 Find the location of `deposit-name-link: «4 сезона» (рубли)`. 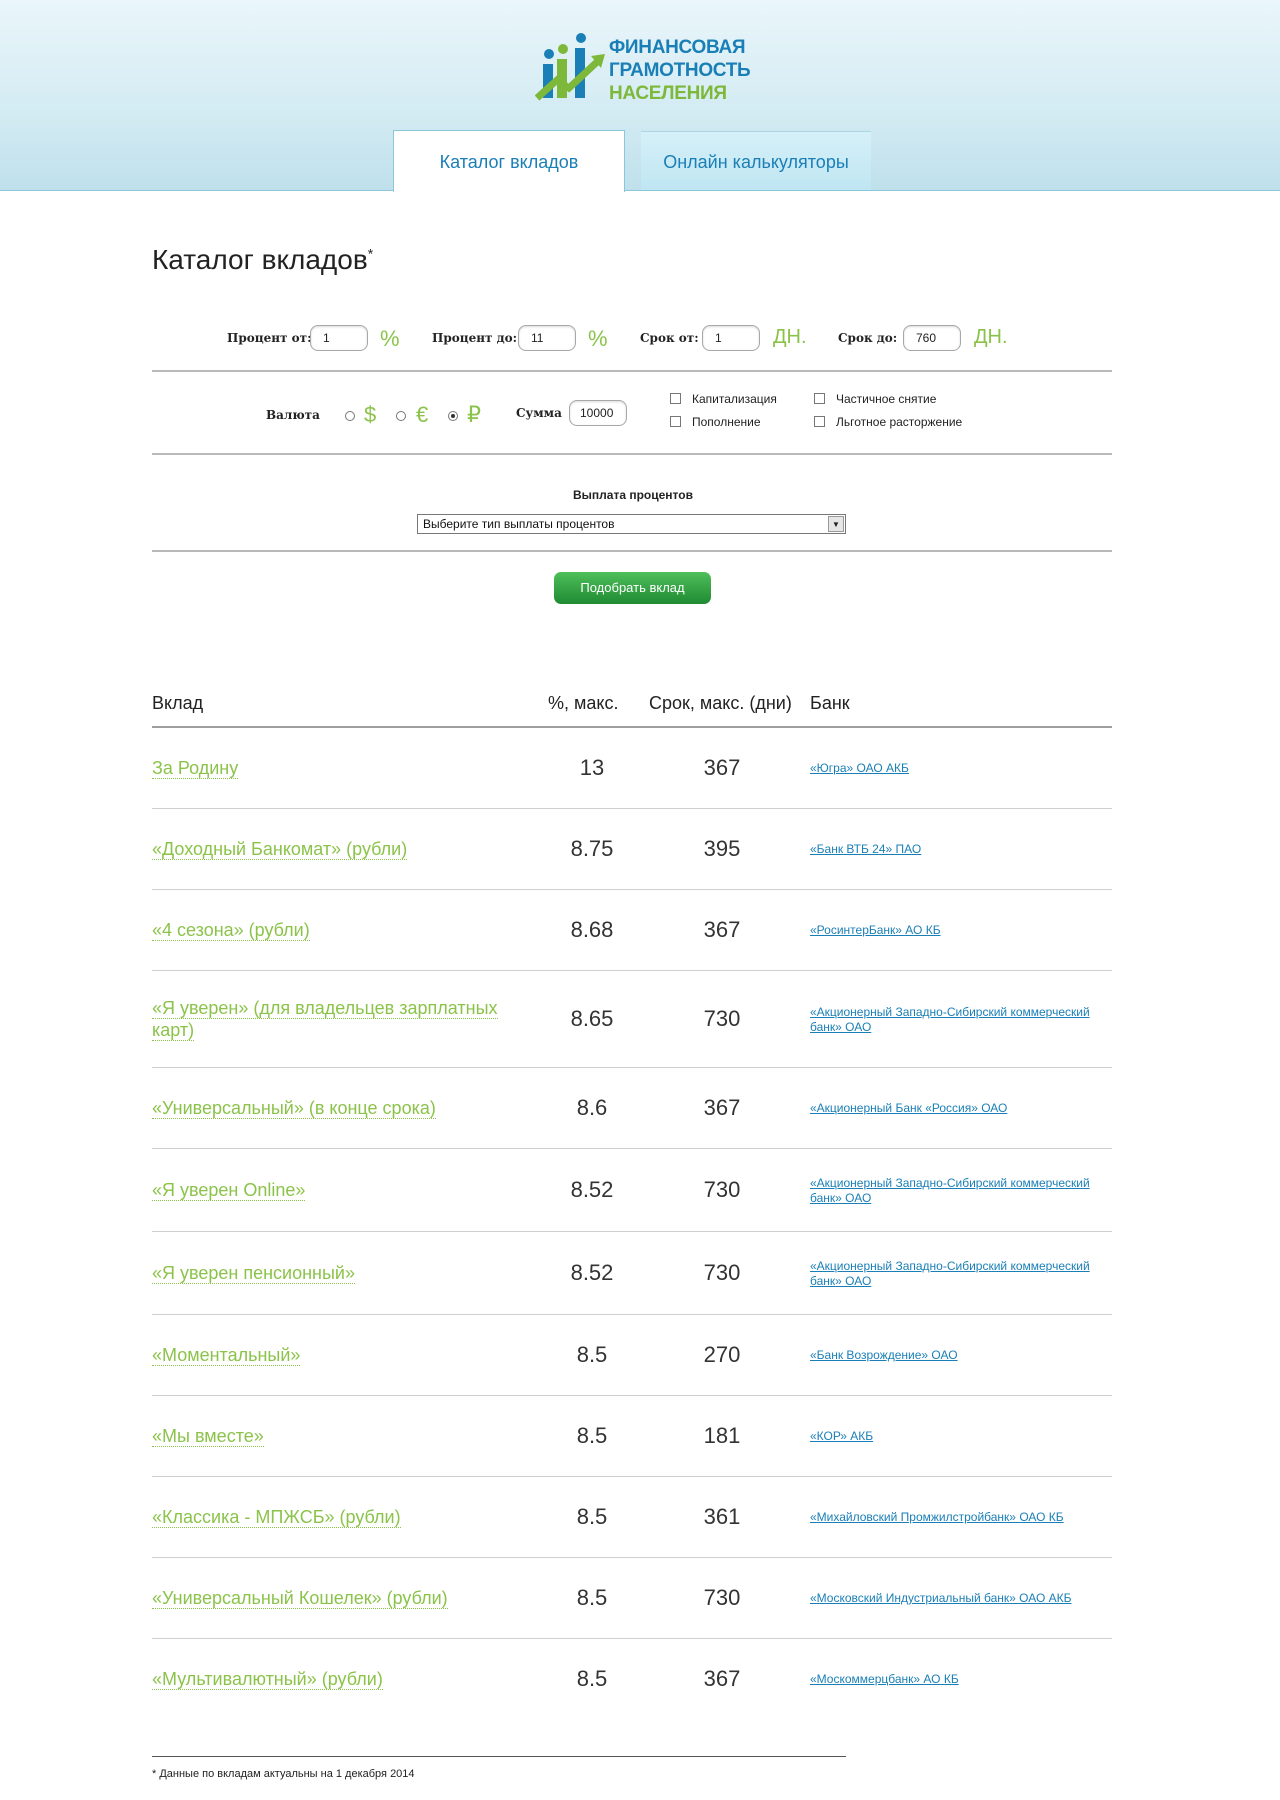

deposit-name-link: «4 сезона» (рубли) is located at coordinates (332, 930).